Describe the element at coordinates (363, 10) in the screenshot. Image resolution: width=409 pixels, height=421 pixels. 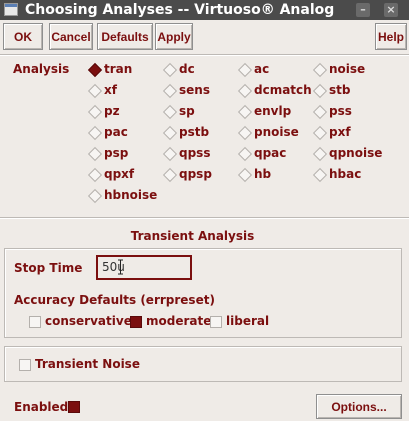
I see `minimize-icon: –` at that location.